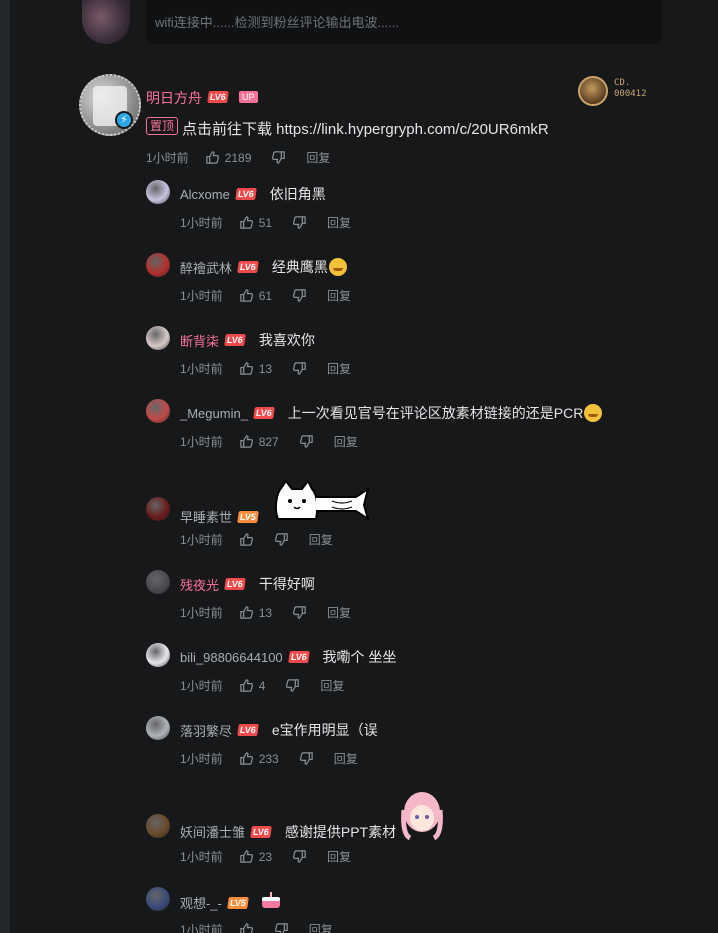  Describe the element at coordinates (287, 340) in the screenshot. I see `reply-text: 我喜欢你` at that location.